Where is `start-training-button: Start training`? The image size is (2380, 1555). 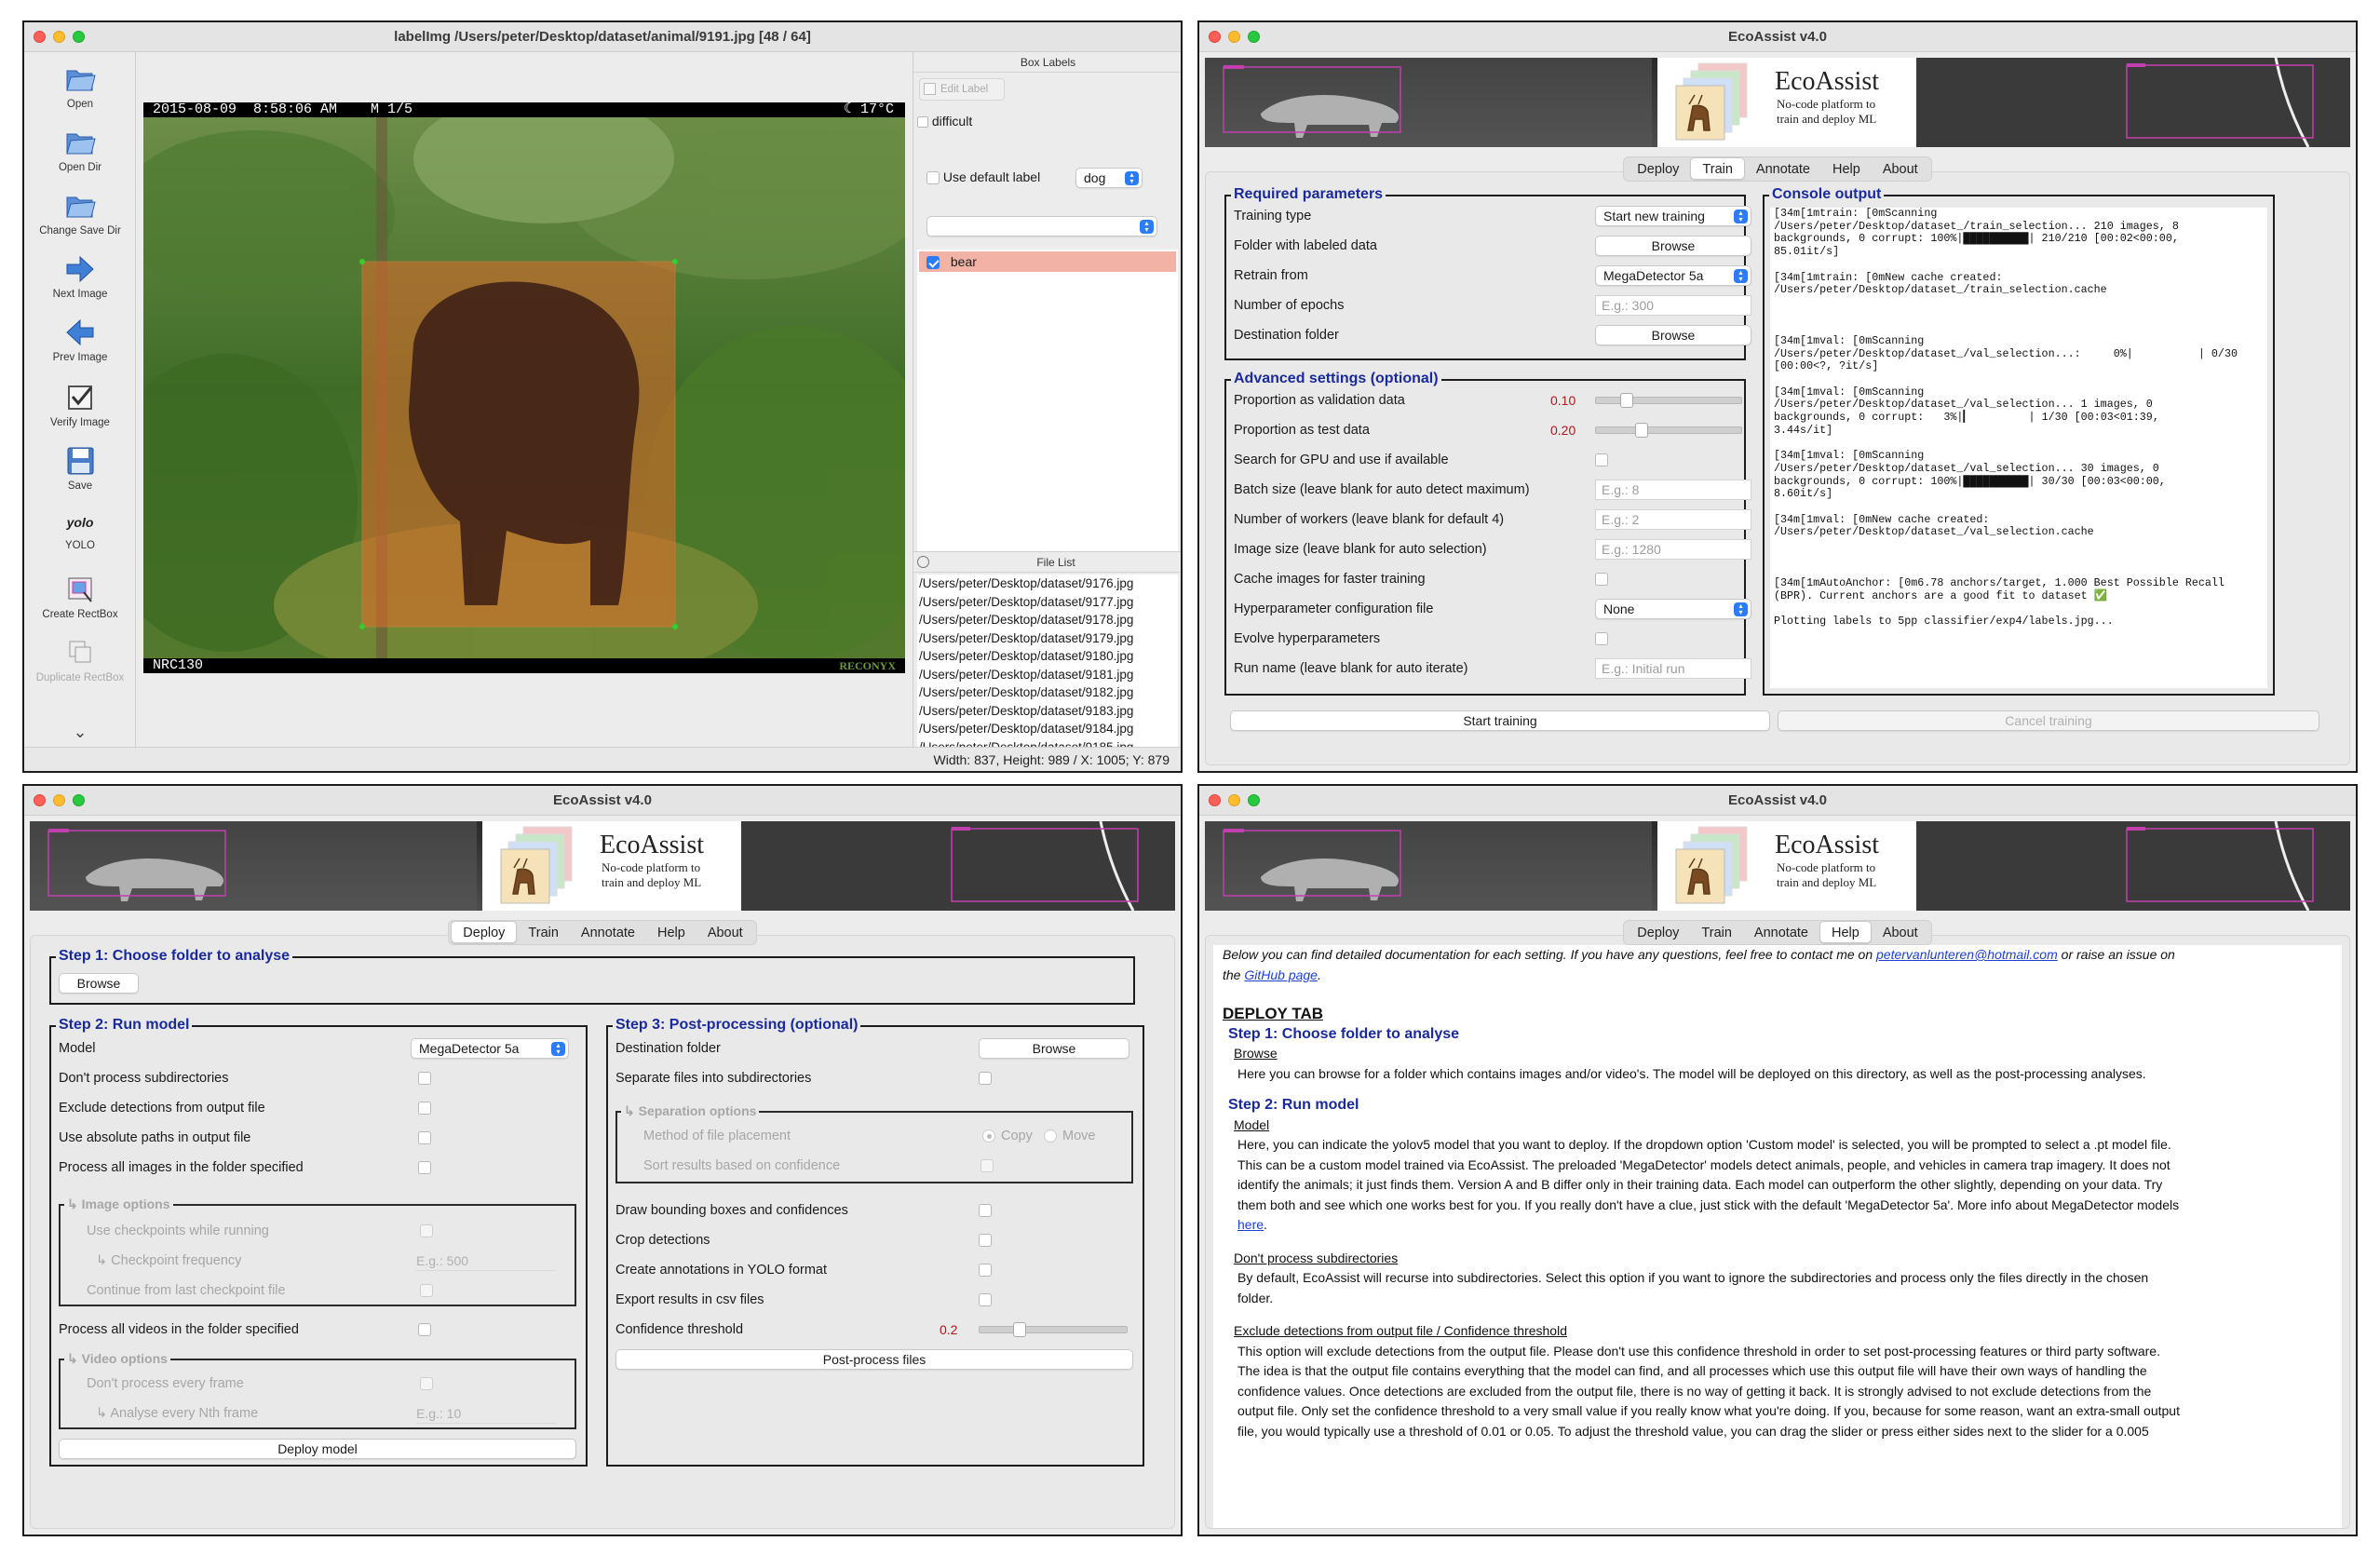
start-training-button: Start training is located at coordinates (1500, 720).